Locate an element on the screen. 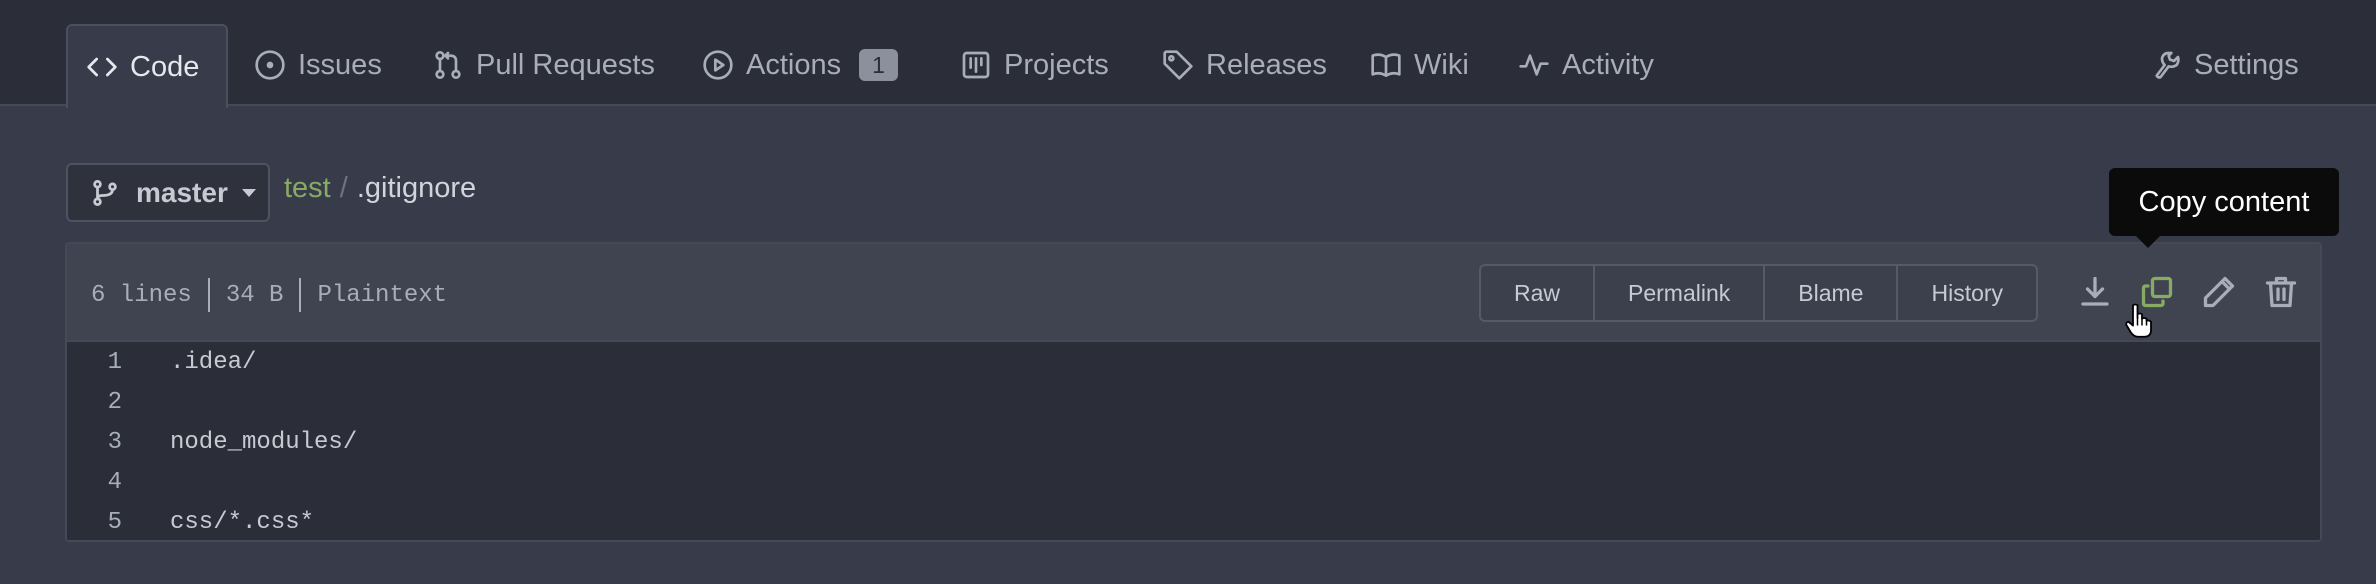 This screenshot has height=584, width=2376. download-button is located at coordinates (2095, 292).